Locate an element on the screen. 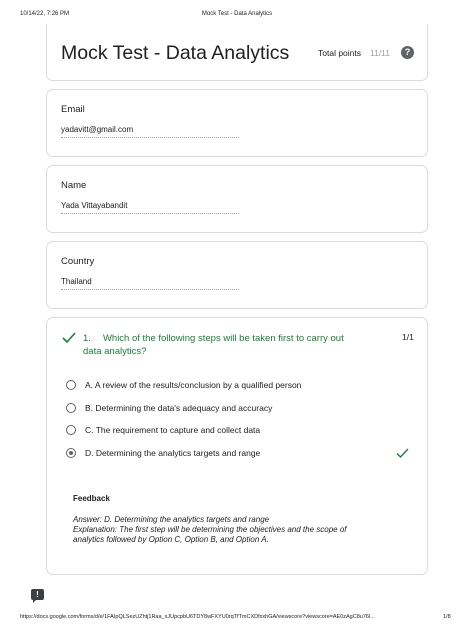 The image size is (474, 632). email-value: yadavitt@gmail.com is located at coordinates (97, 129).